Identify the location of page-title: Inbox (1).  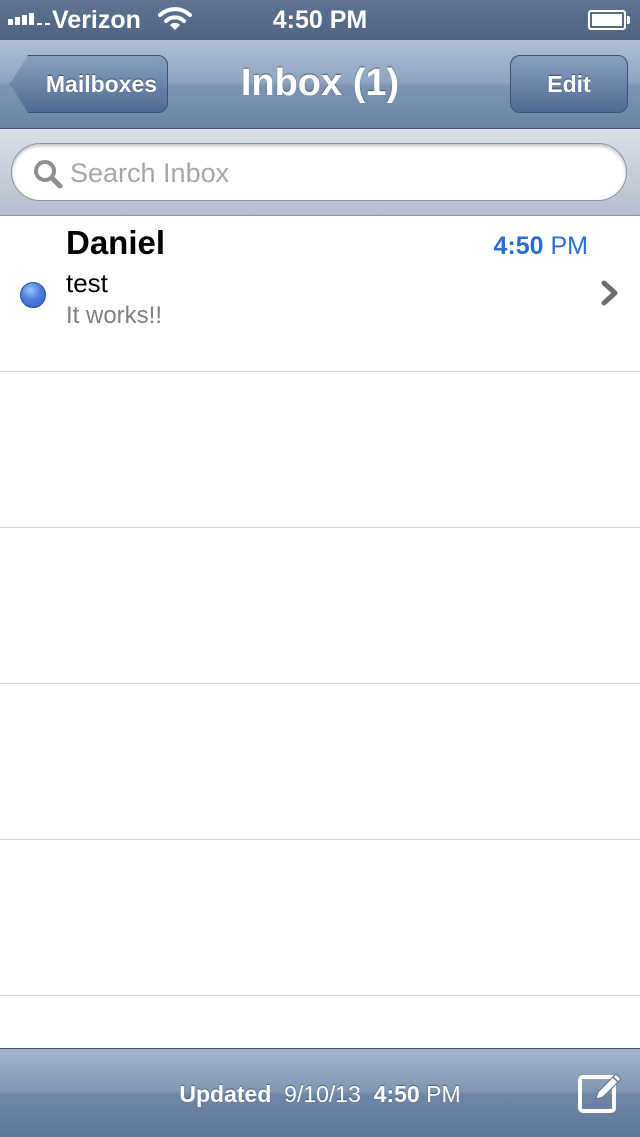
(320, 83).